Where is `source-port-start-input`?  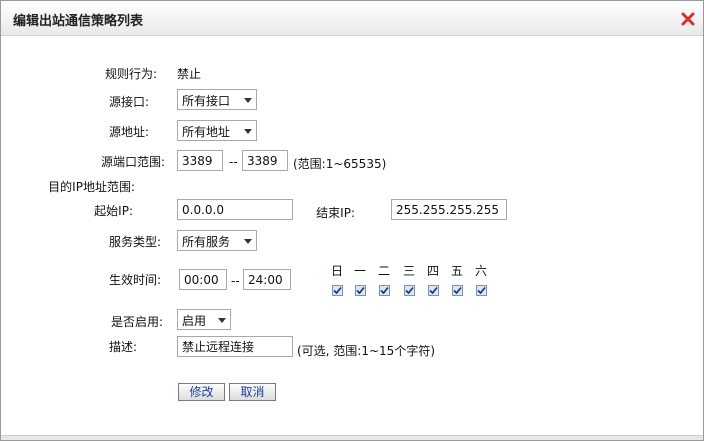
source-port-start-input is located at coordinates (200, 160).